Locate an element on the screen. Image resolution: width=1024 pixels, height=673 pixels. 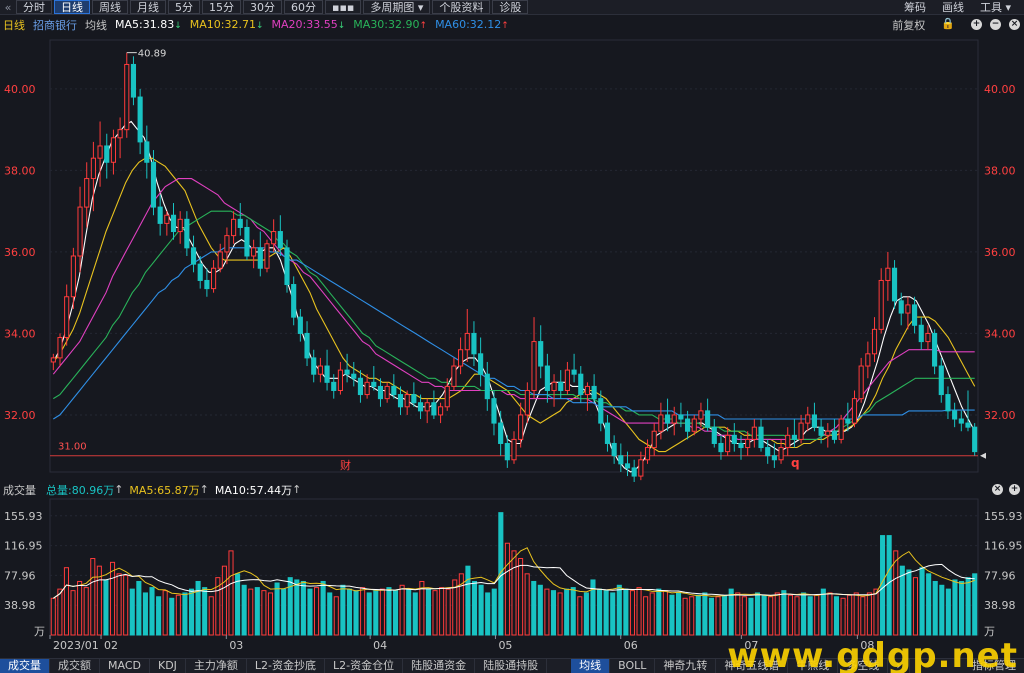
add-icon: + is located at coordinates (1014, 489).